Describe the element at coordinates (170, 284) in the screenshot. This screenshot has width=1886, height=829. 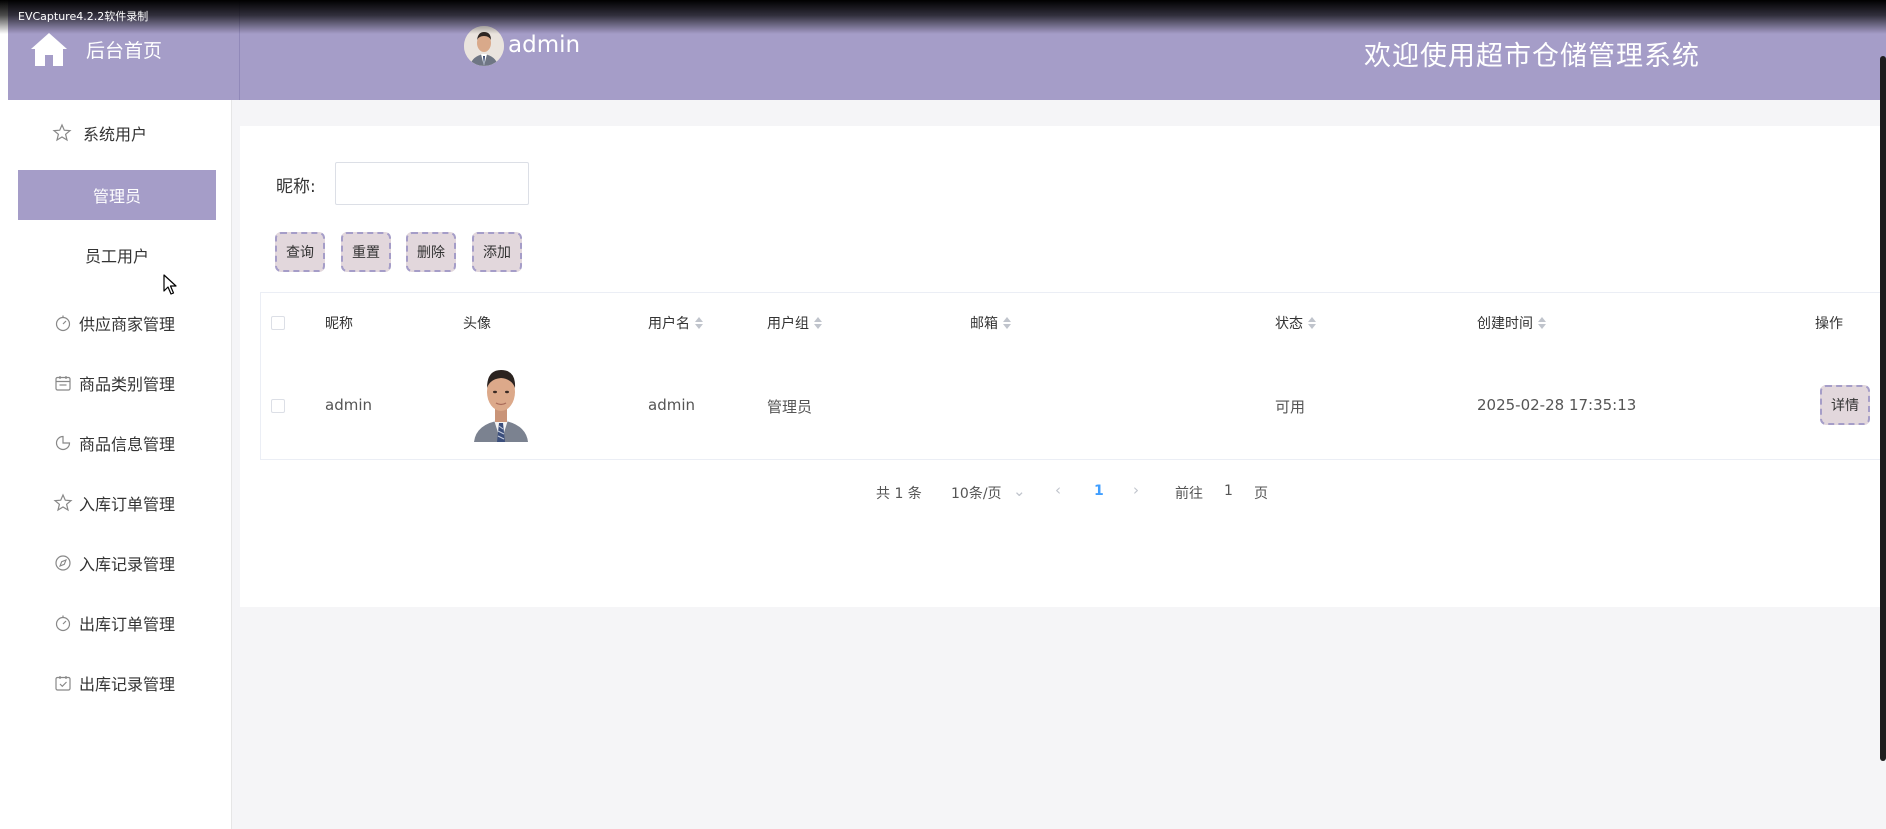
I see `mouse-cursor-icon` at that location.